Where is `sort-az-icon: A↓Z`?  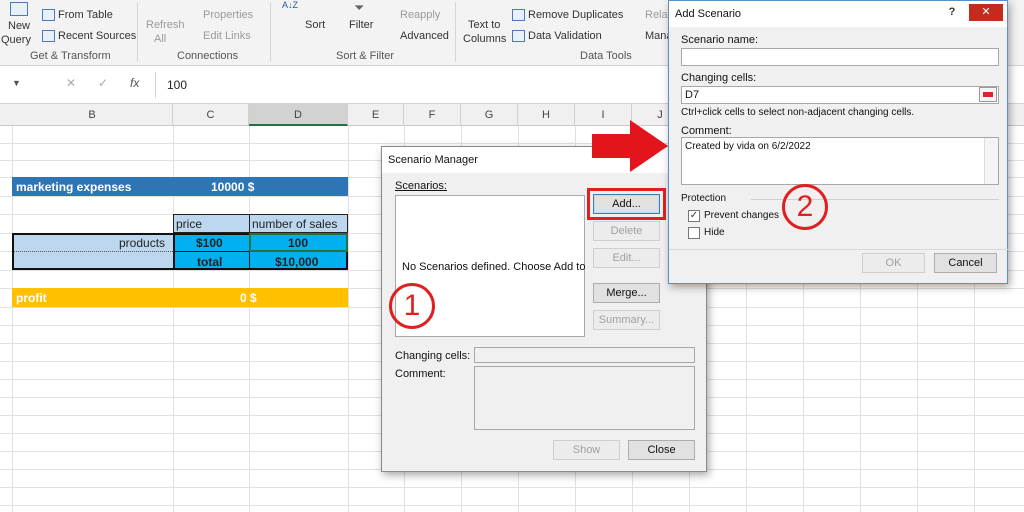 sort-az-icon: A↓Z is located at coordinates (290, 5).